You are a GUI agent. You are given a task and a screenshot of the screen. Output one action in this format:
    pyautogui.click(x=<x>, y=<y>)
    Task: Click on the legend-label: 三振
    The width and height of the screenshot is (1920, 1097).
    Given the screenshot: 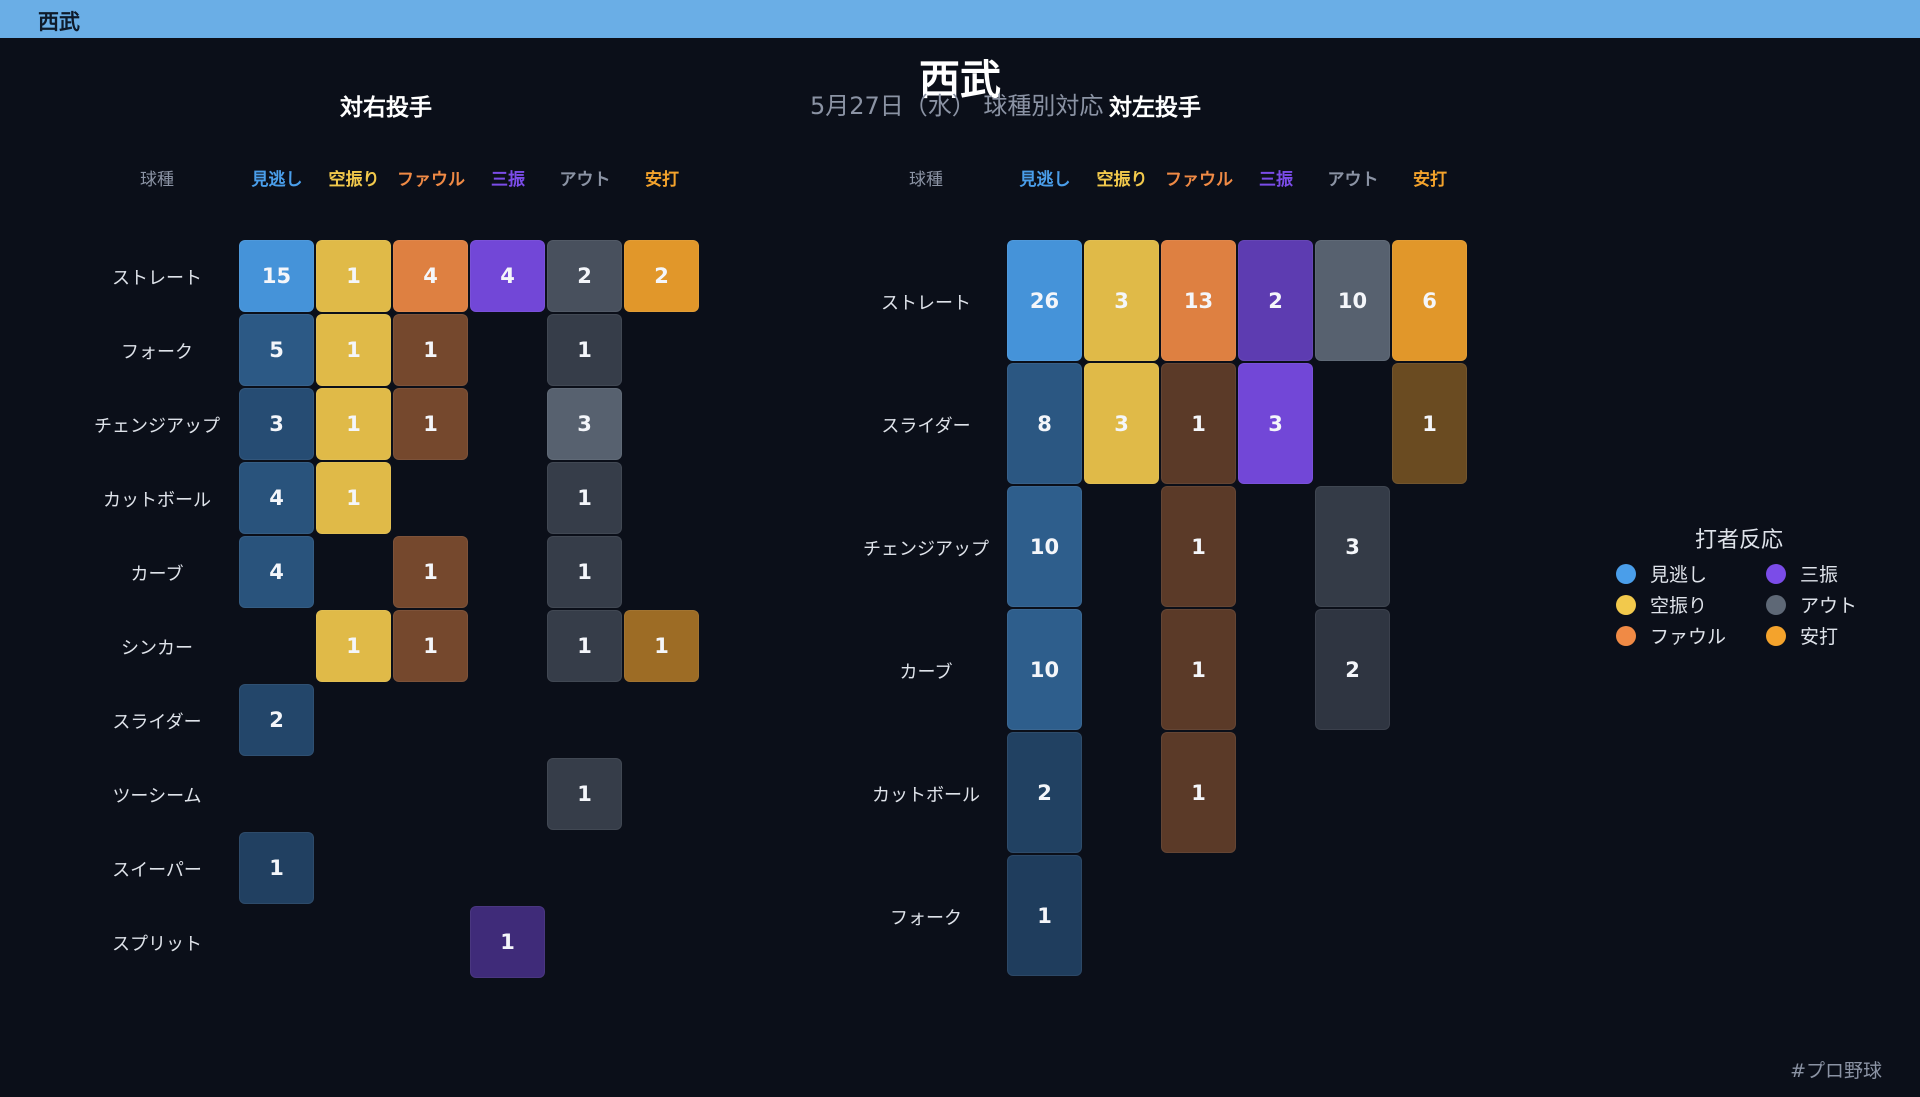 What is the action you would take?
    pyautogui.click(x=1819, y=575)
    